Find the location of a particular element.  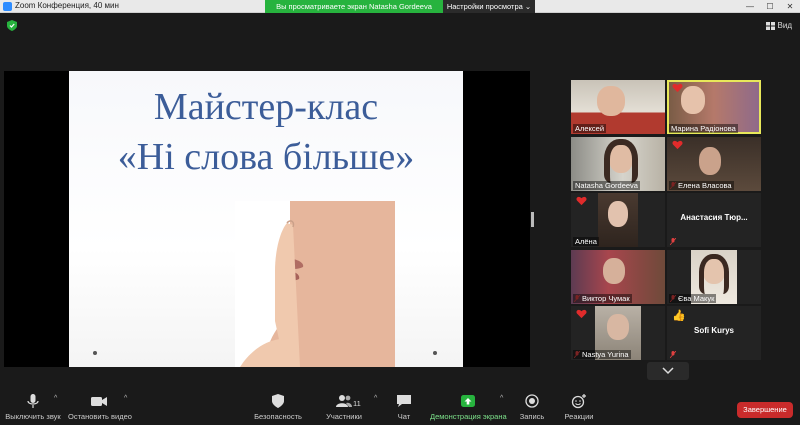

encryption-shield-icon is located at coordinates (12, 25).